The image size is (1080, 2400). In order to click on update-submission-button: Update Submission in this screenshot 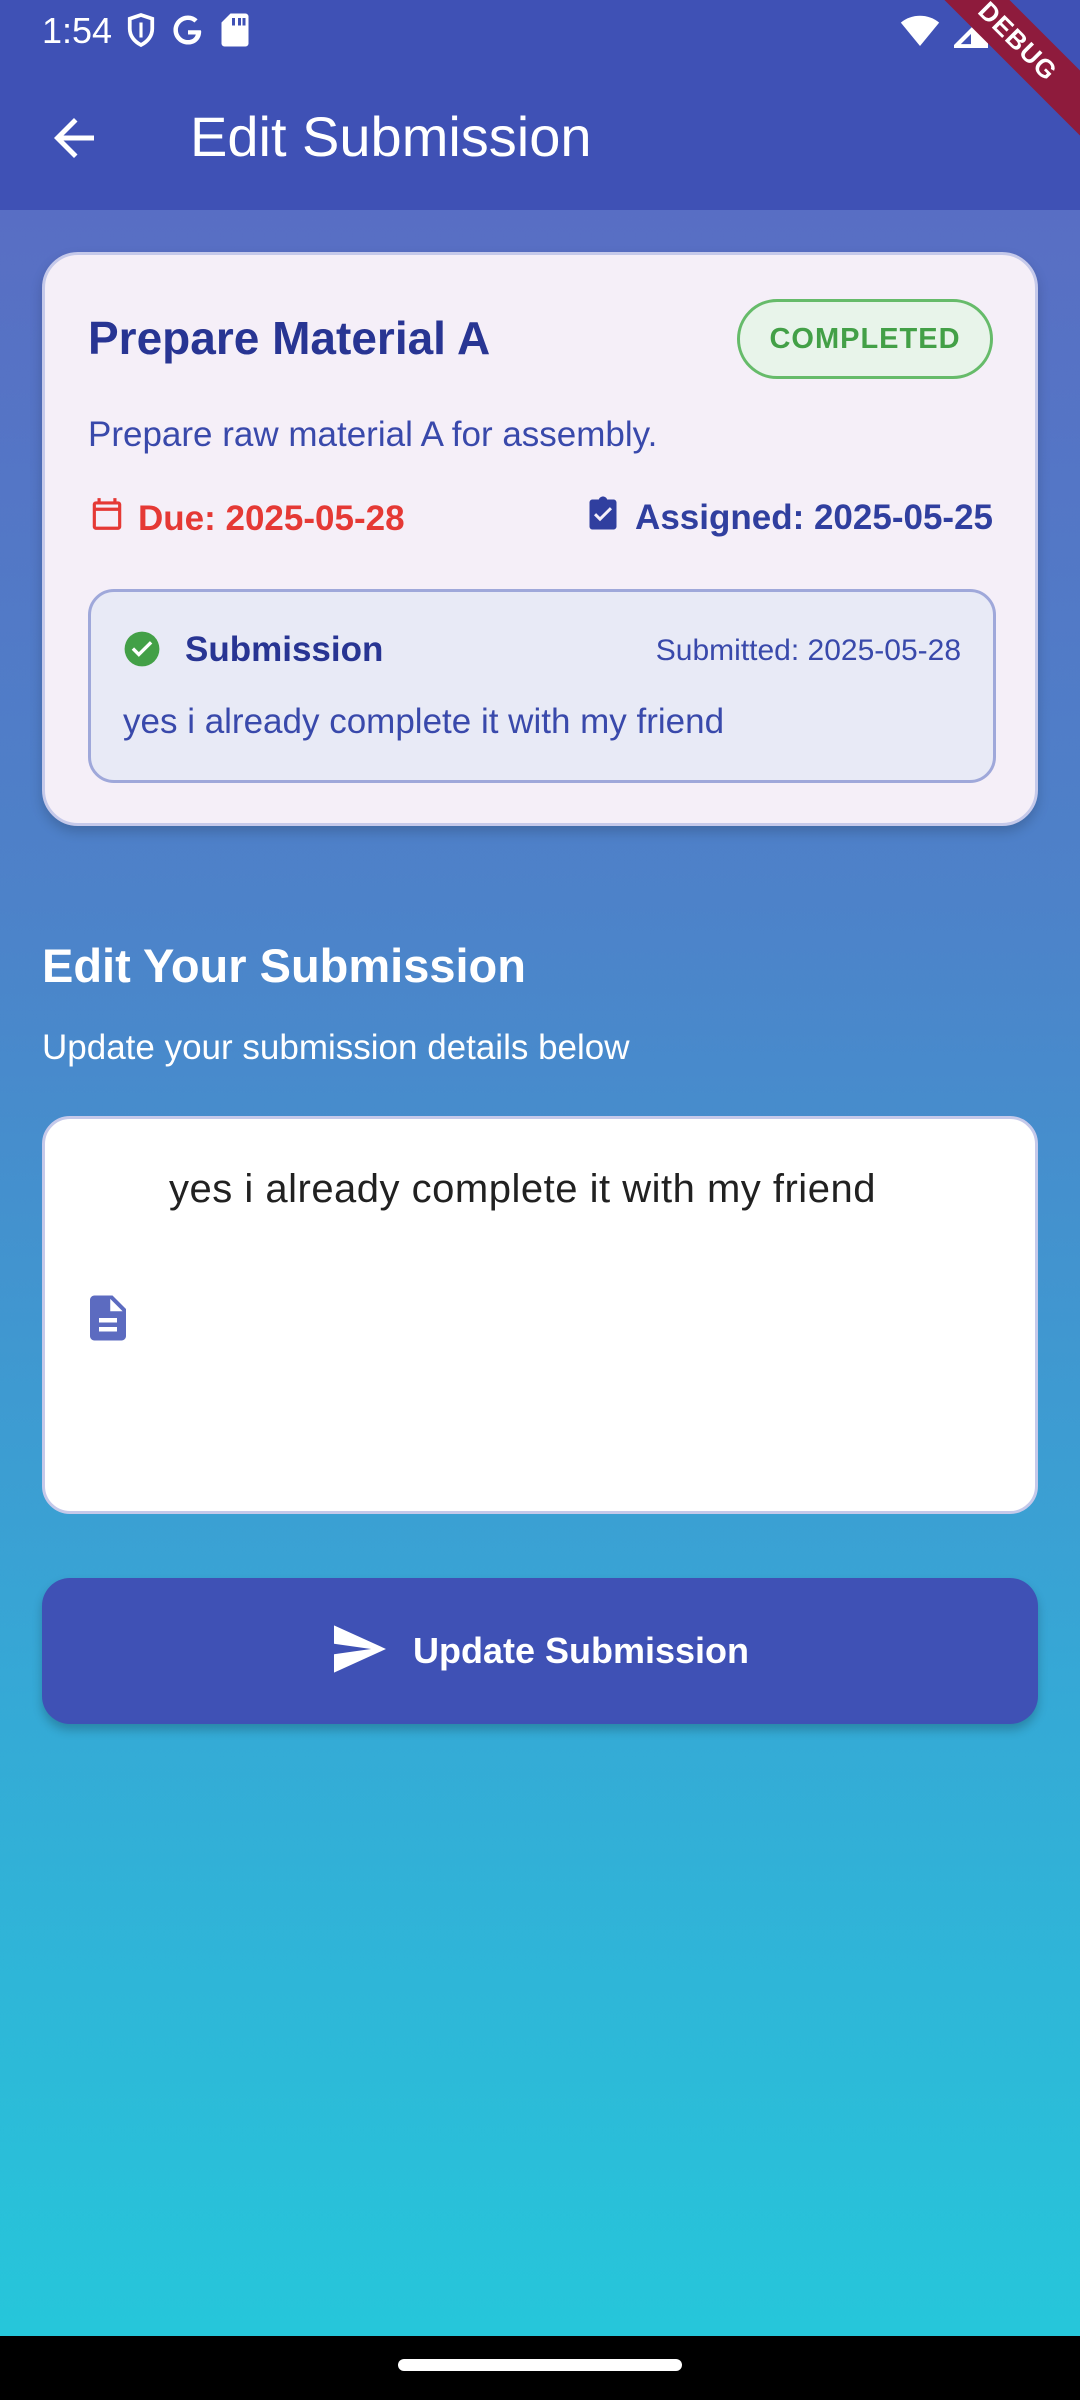, I will do `click(540, 1651)`.